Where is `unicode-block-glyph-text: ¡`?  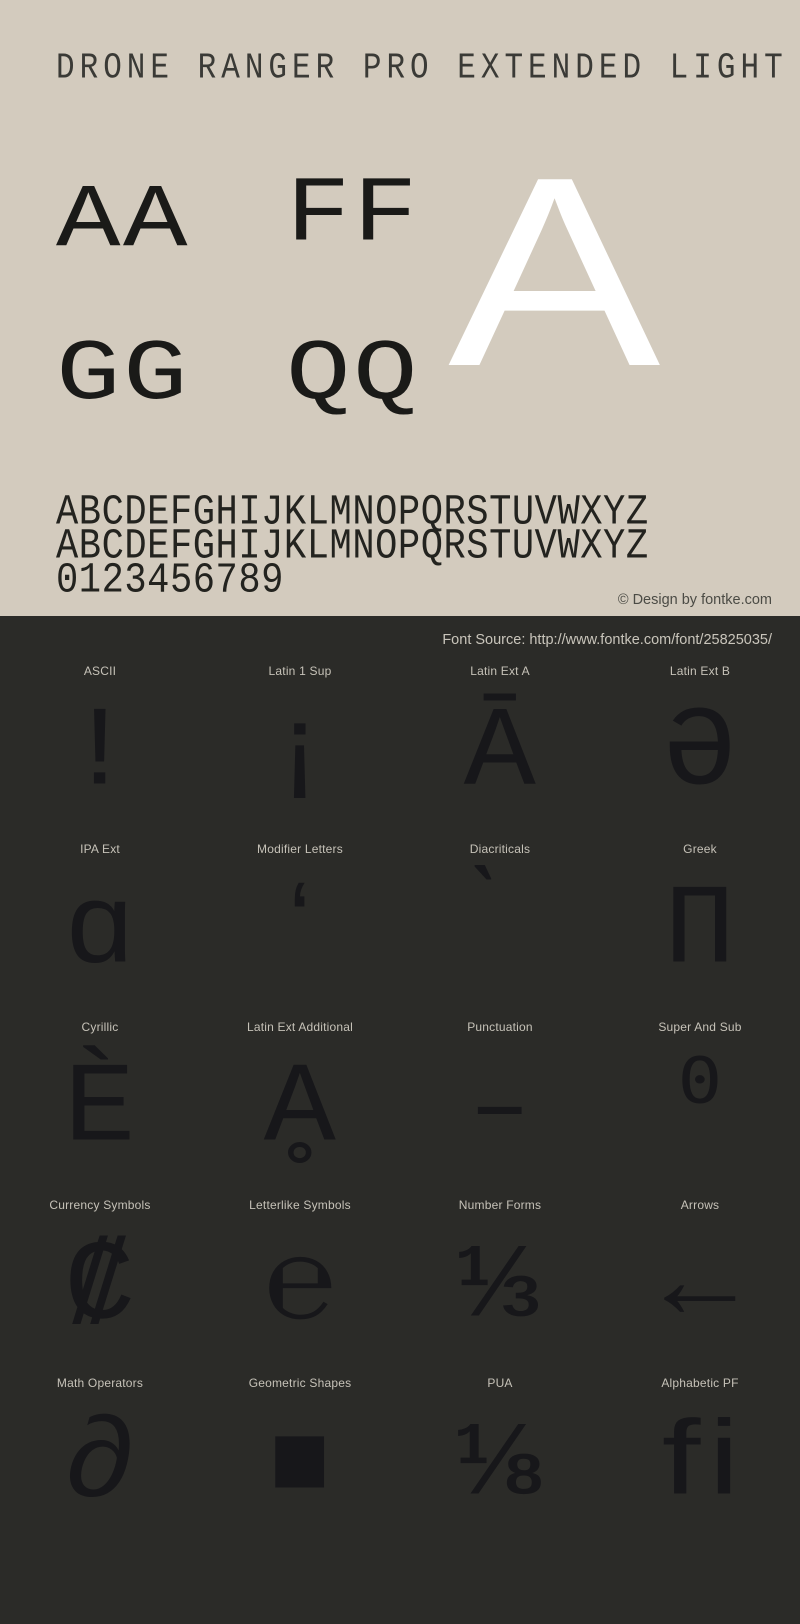
unicode-block-glyph-text: ¡ is located at coordinates (299, 753).